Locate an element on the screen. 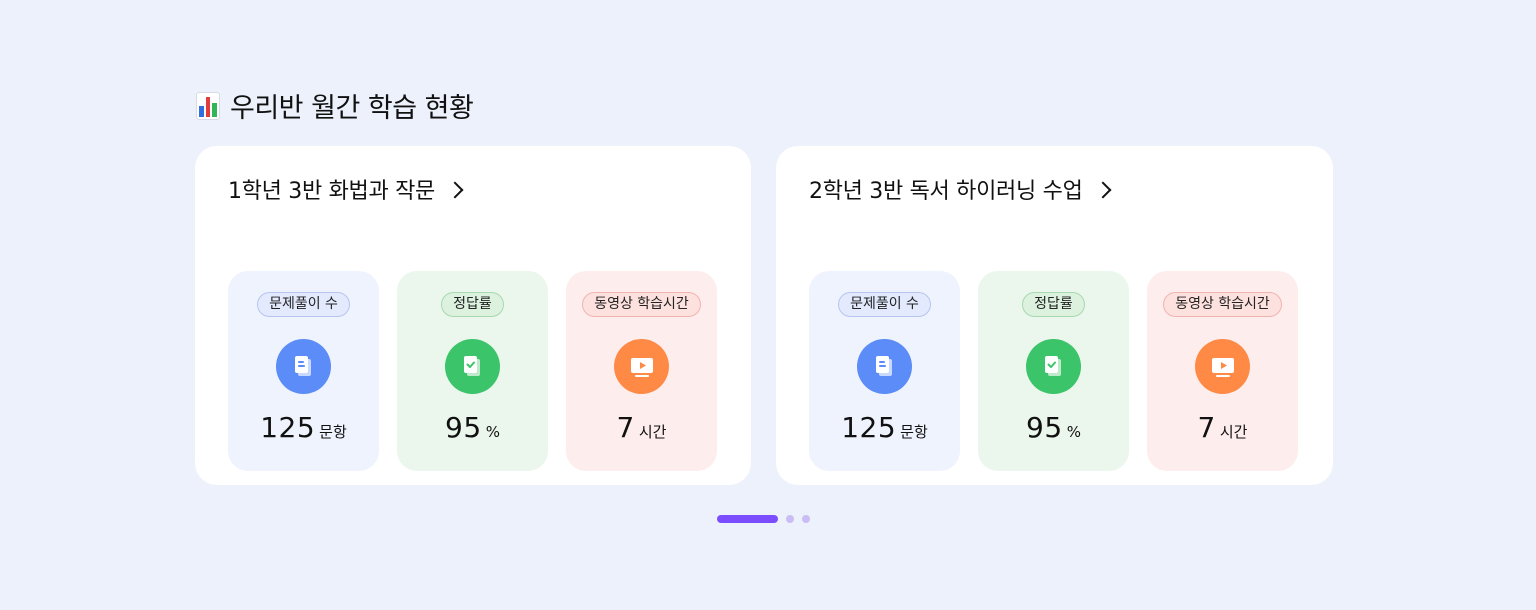  class-title-text: 1학년 3반 화법과 작문 is located at coordinates (331, 191).